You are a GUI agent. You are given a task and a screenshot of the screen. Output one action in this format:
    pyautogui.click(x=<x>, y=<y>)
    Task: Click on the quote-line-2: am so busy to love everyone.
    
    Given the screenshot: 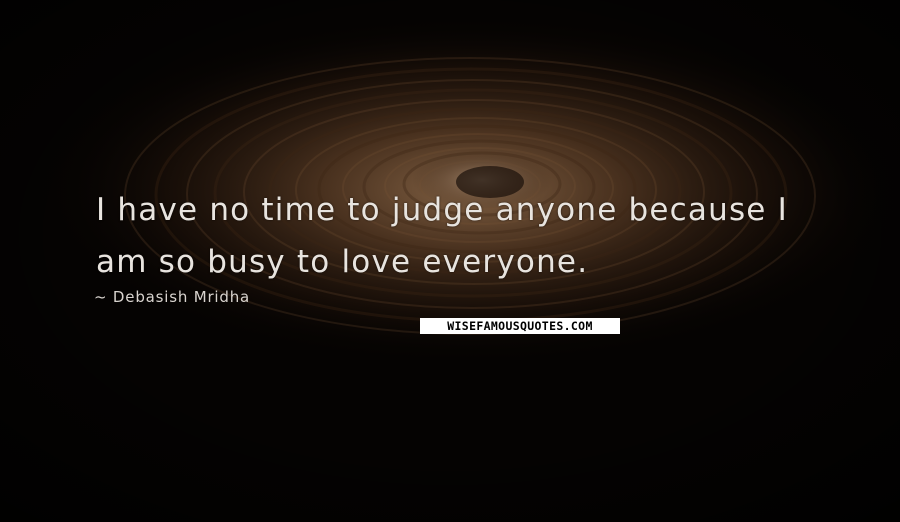 What is the action you would take?
    pyautogui.click(x=342, y=262)
    